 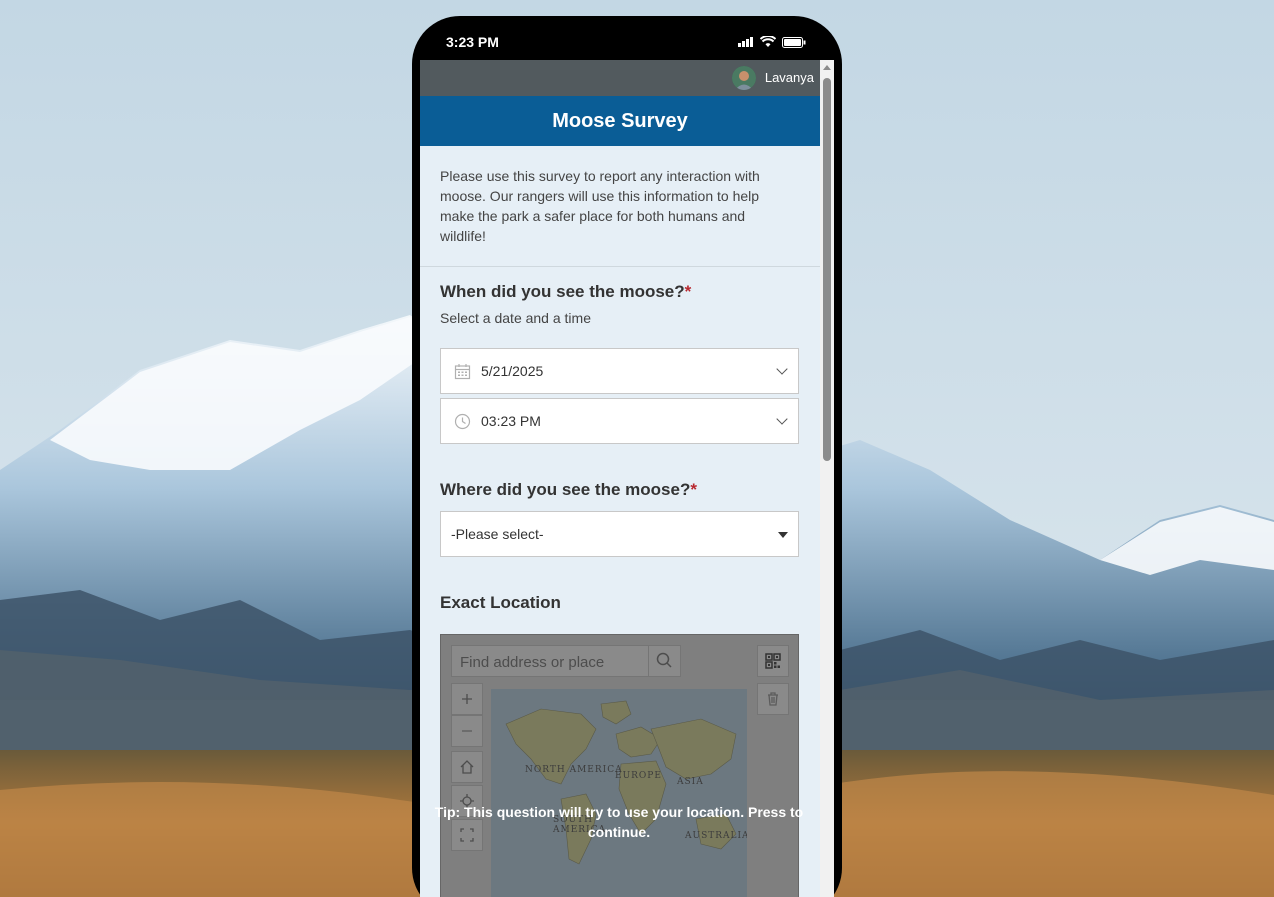 I want to click on where-select-value: -Please select-, so click(x=497, y=534).